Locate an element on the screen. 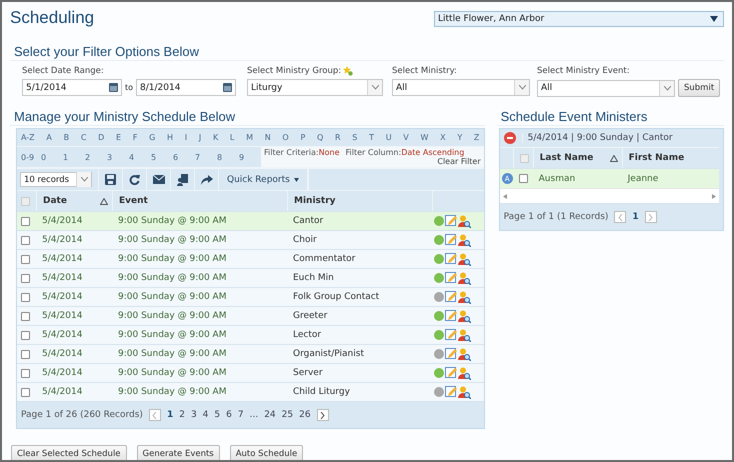 This screenshot has height=462, width=734. digit-filter-link: 9 is located at coordinates (250, 157).